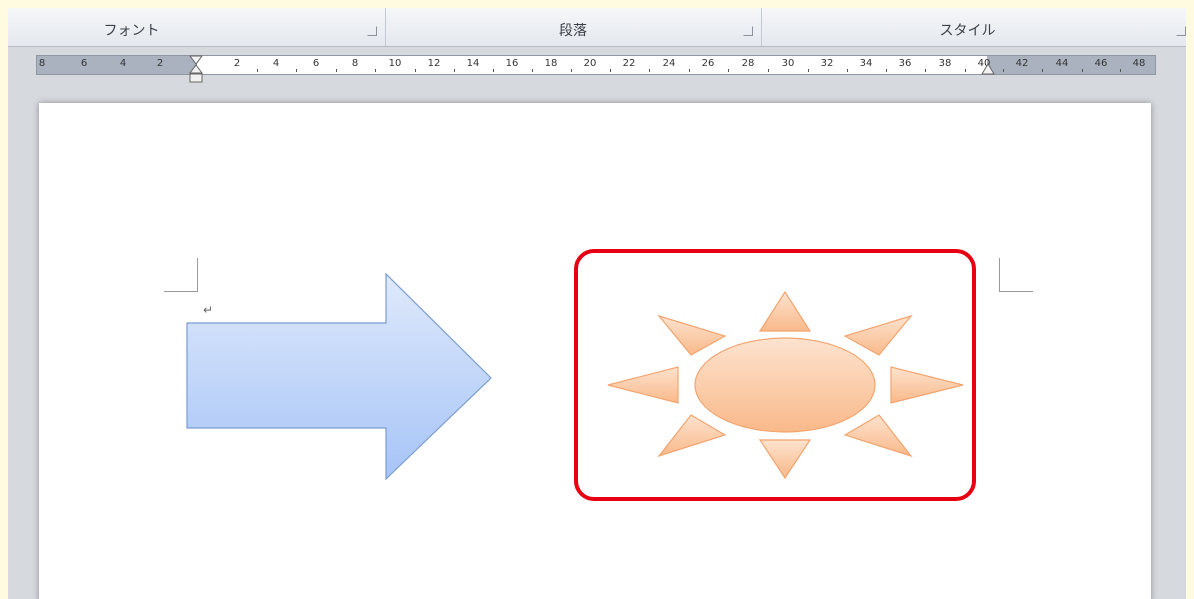  I want to click on ruler-tick-label: 36, so click(905, 63).